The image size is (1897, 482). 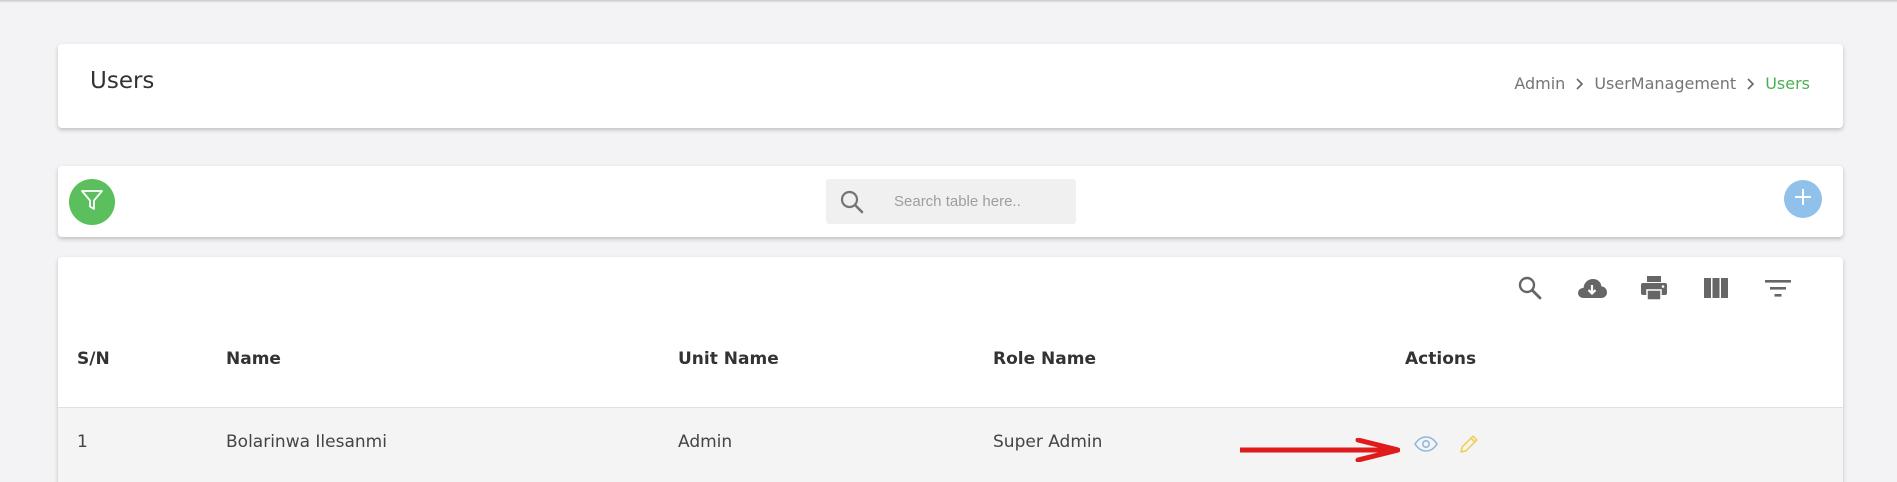 I want to click on breadcrumb: Admin UserManagement Users, so click(x=1662, y=83).